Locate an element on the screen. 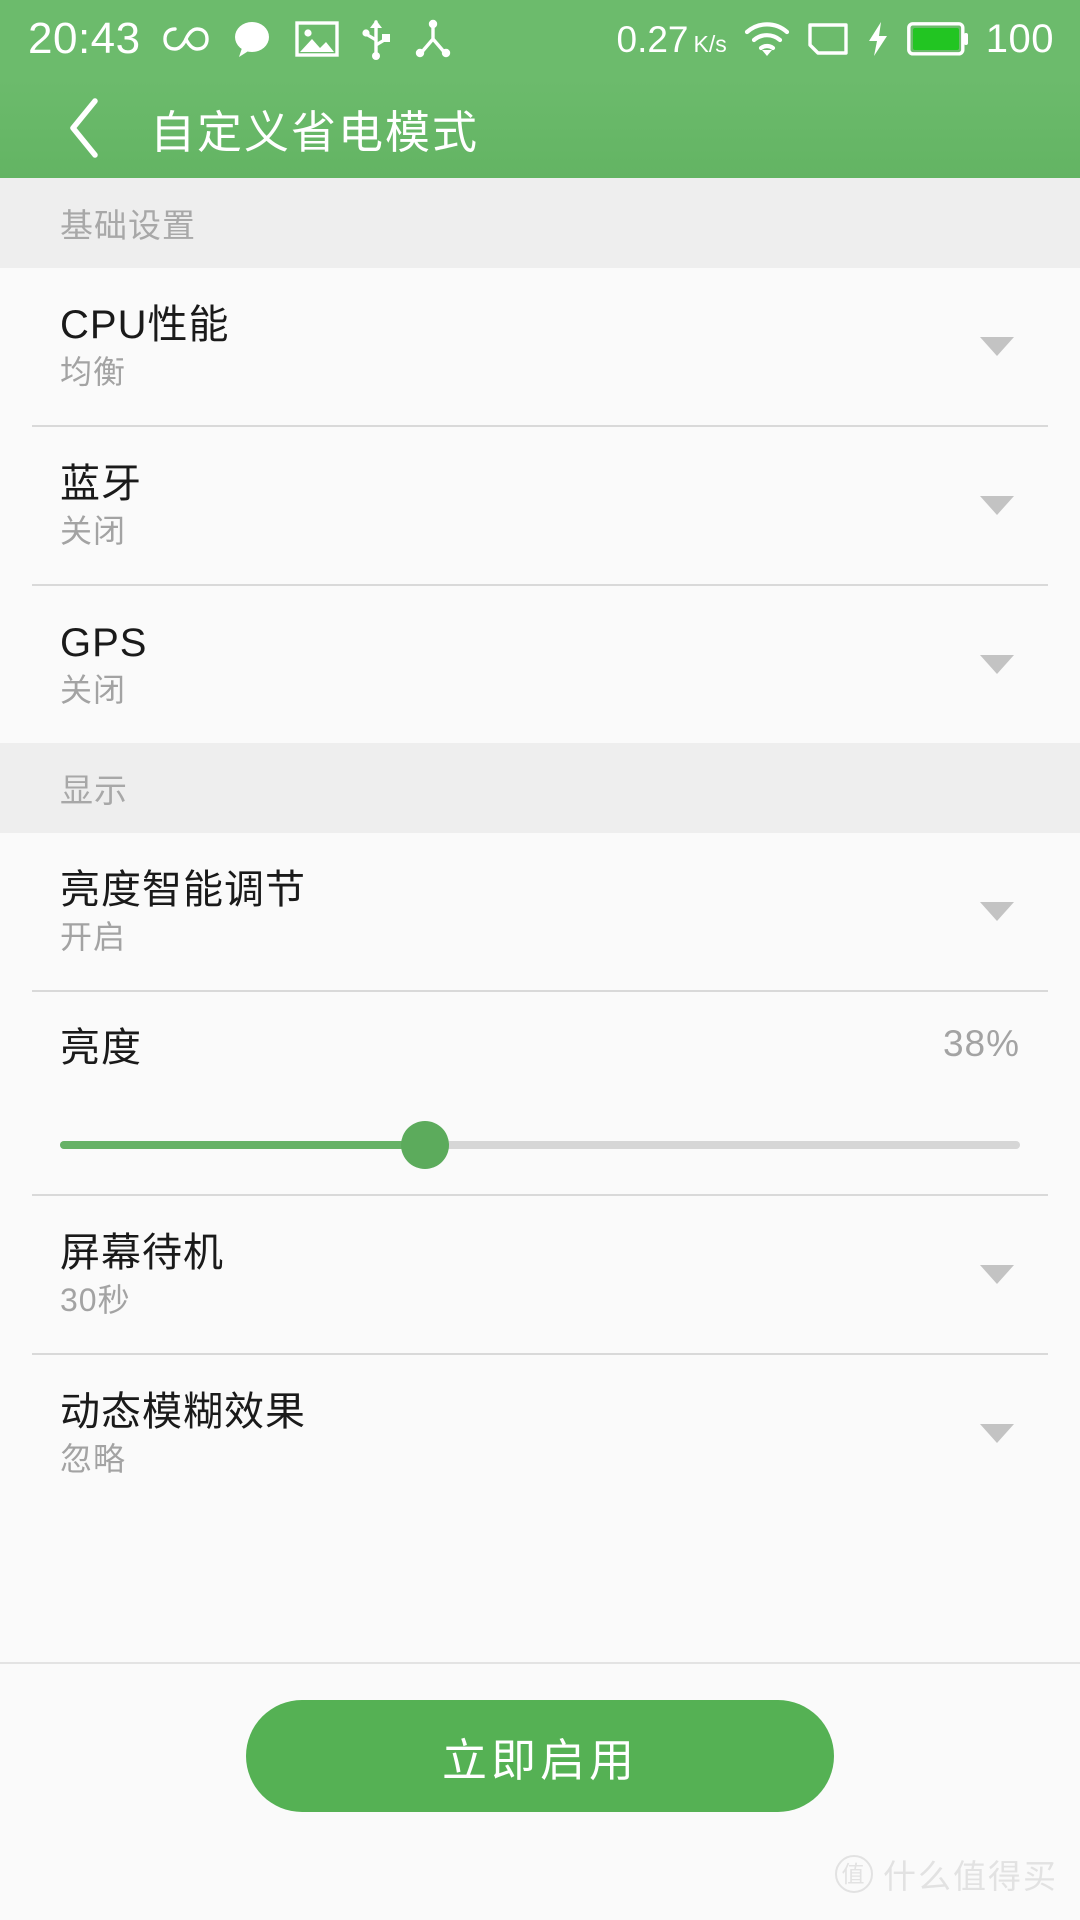  setting-row-screen-timeout: 屏幕待机 30秒 is located at coordinates (540, 1274).